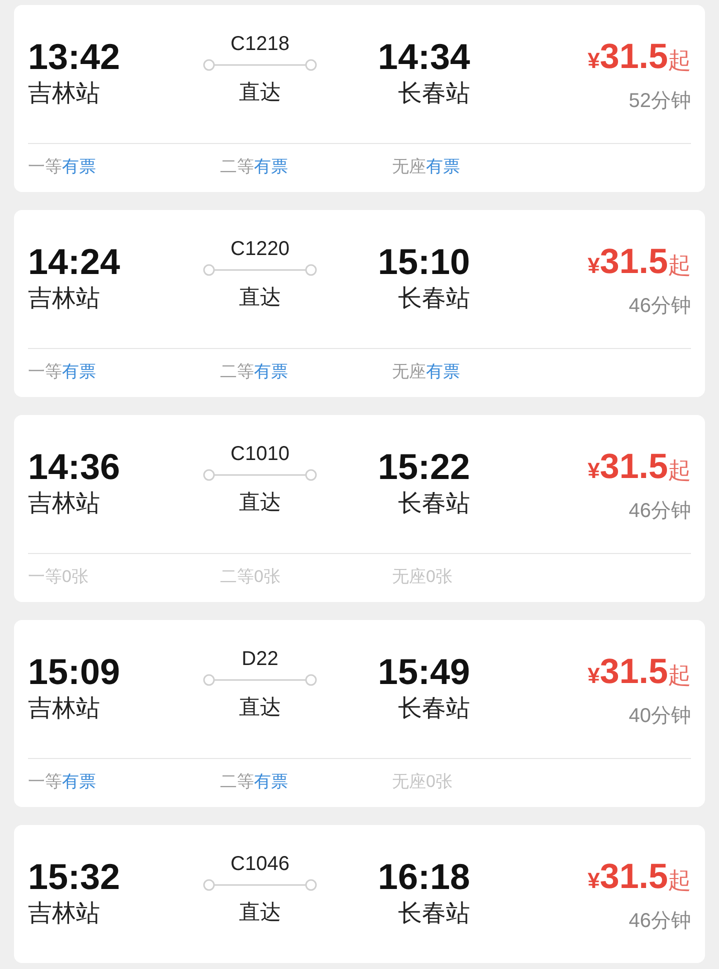 Image resolution: width=719 pixels, height=969 pixels. What do you see at coordinates (424, 57) in the screenshot?
I see `arrival-time: 14:34` at bounding box center [424, 57].